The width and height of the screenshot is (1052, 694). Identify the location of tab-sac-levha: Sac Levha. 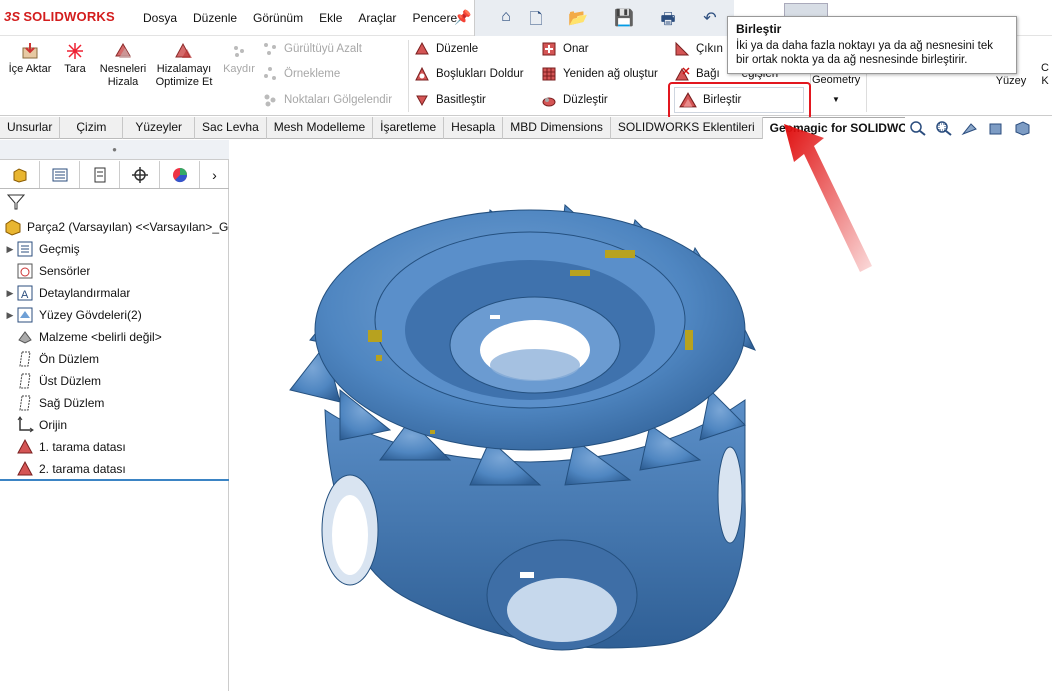
(231, 128).